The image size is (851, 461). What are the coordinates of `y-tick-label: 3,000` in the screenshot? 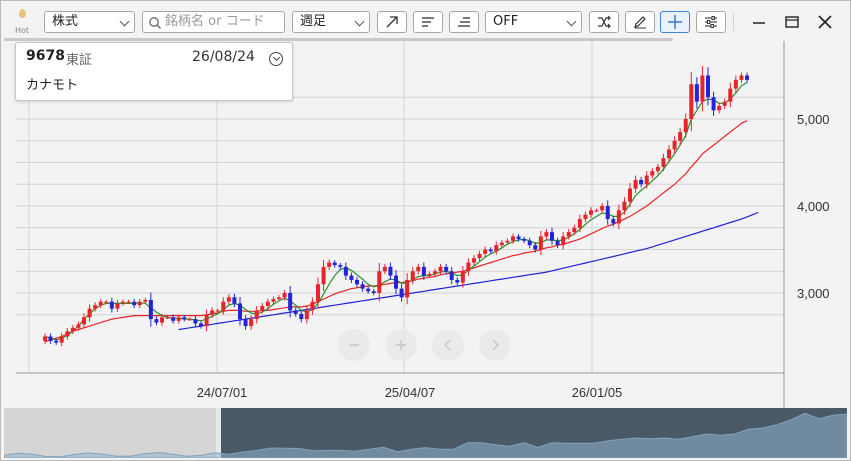 It's located at (813, 293).